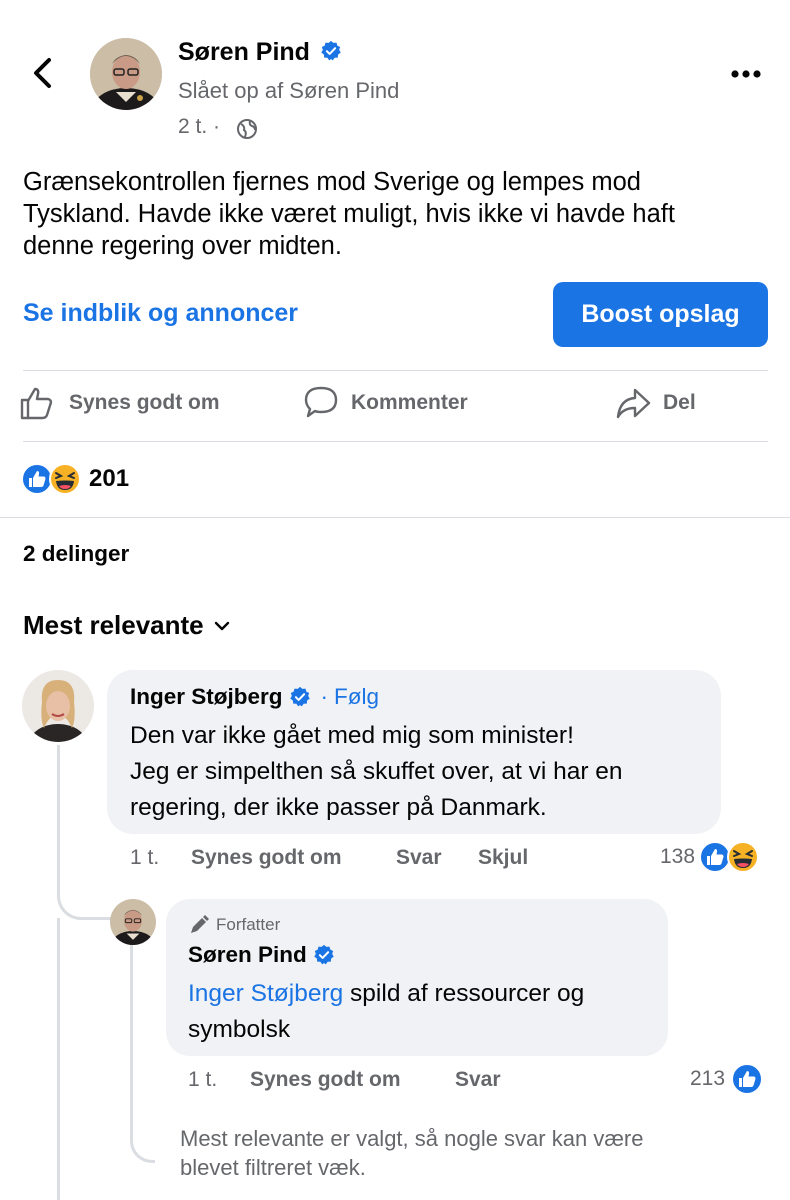 This screenshot has width=790, height=1200. What do you see at coordinates (247, 129) in the screenshot?
I see `globe-icon` at bounding box center [247, 129].